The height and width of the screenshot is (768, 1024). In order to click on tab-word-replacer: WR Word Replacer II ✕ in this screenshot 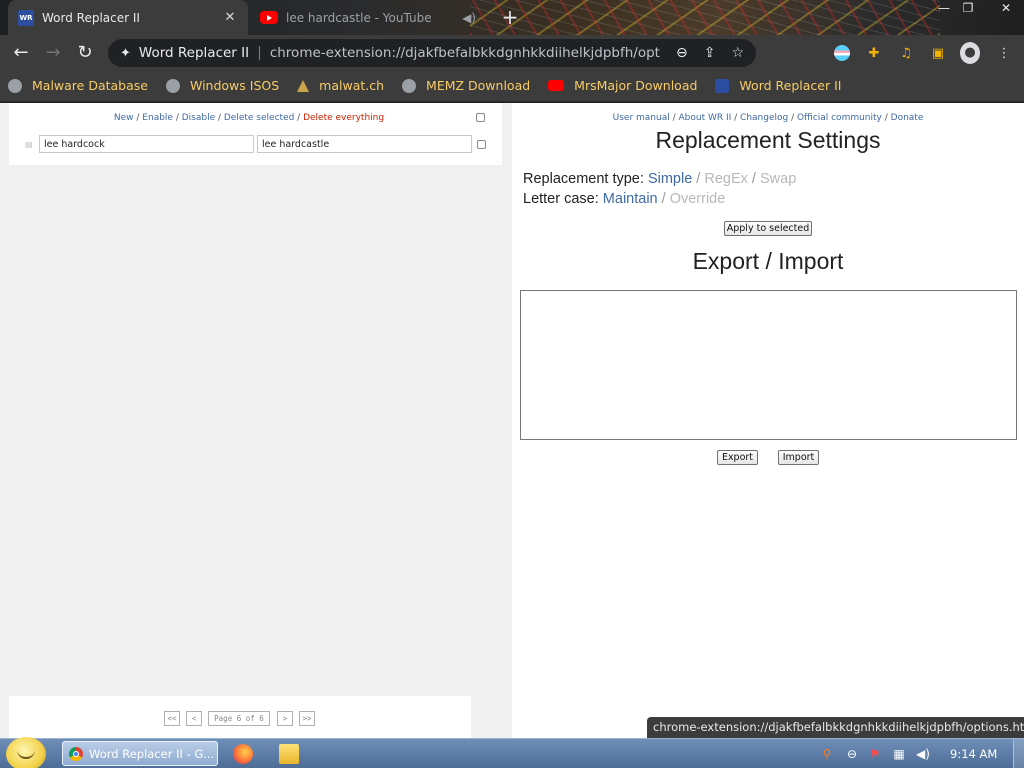, I will do `click(128, 17)`.